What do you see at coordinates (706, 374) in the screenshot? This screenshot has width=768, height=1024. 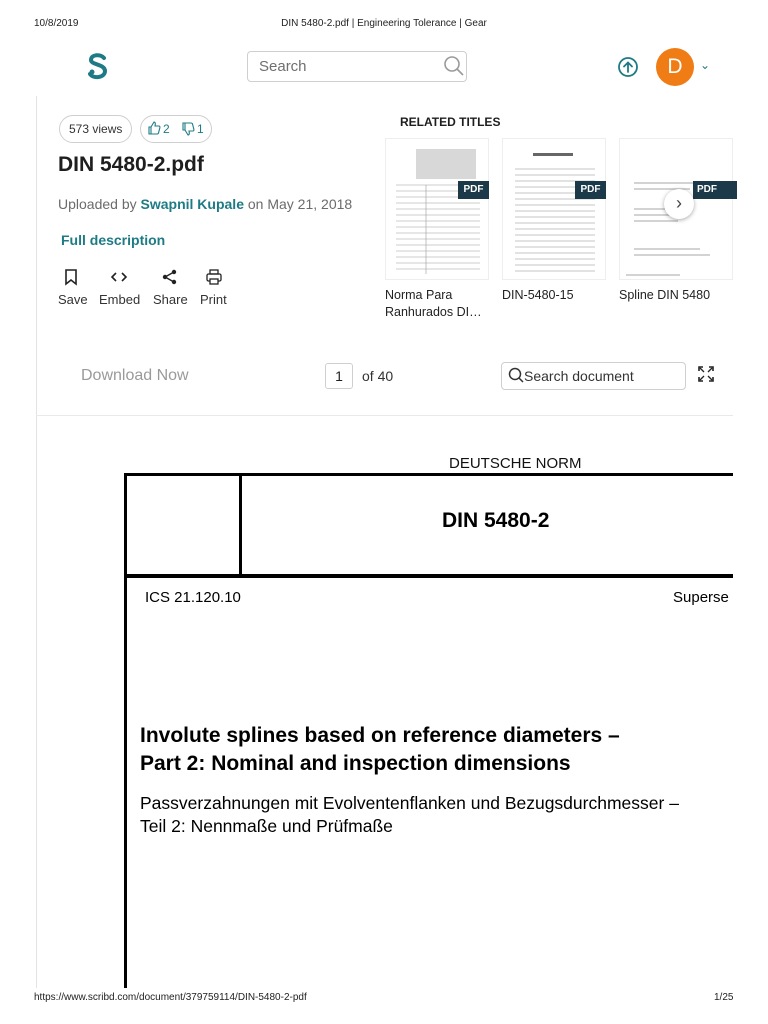 I see `fullscreen-icon` at bounding box center [706, 374].